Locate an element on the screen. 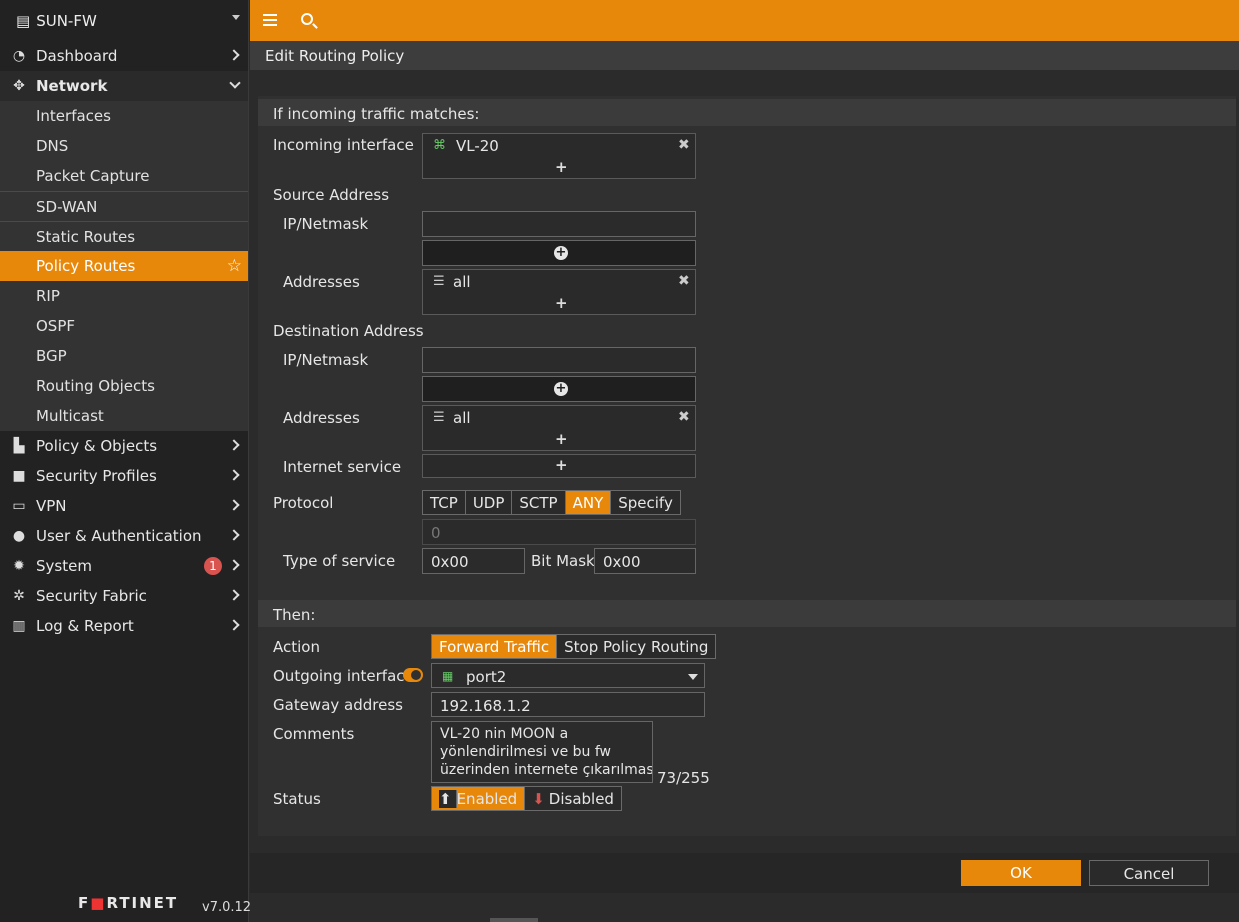 The image size is (1239, 922). sidebar-sub-label: BGP is located at coordinates (51, 356).